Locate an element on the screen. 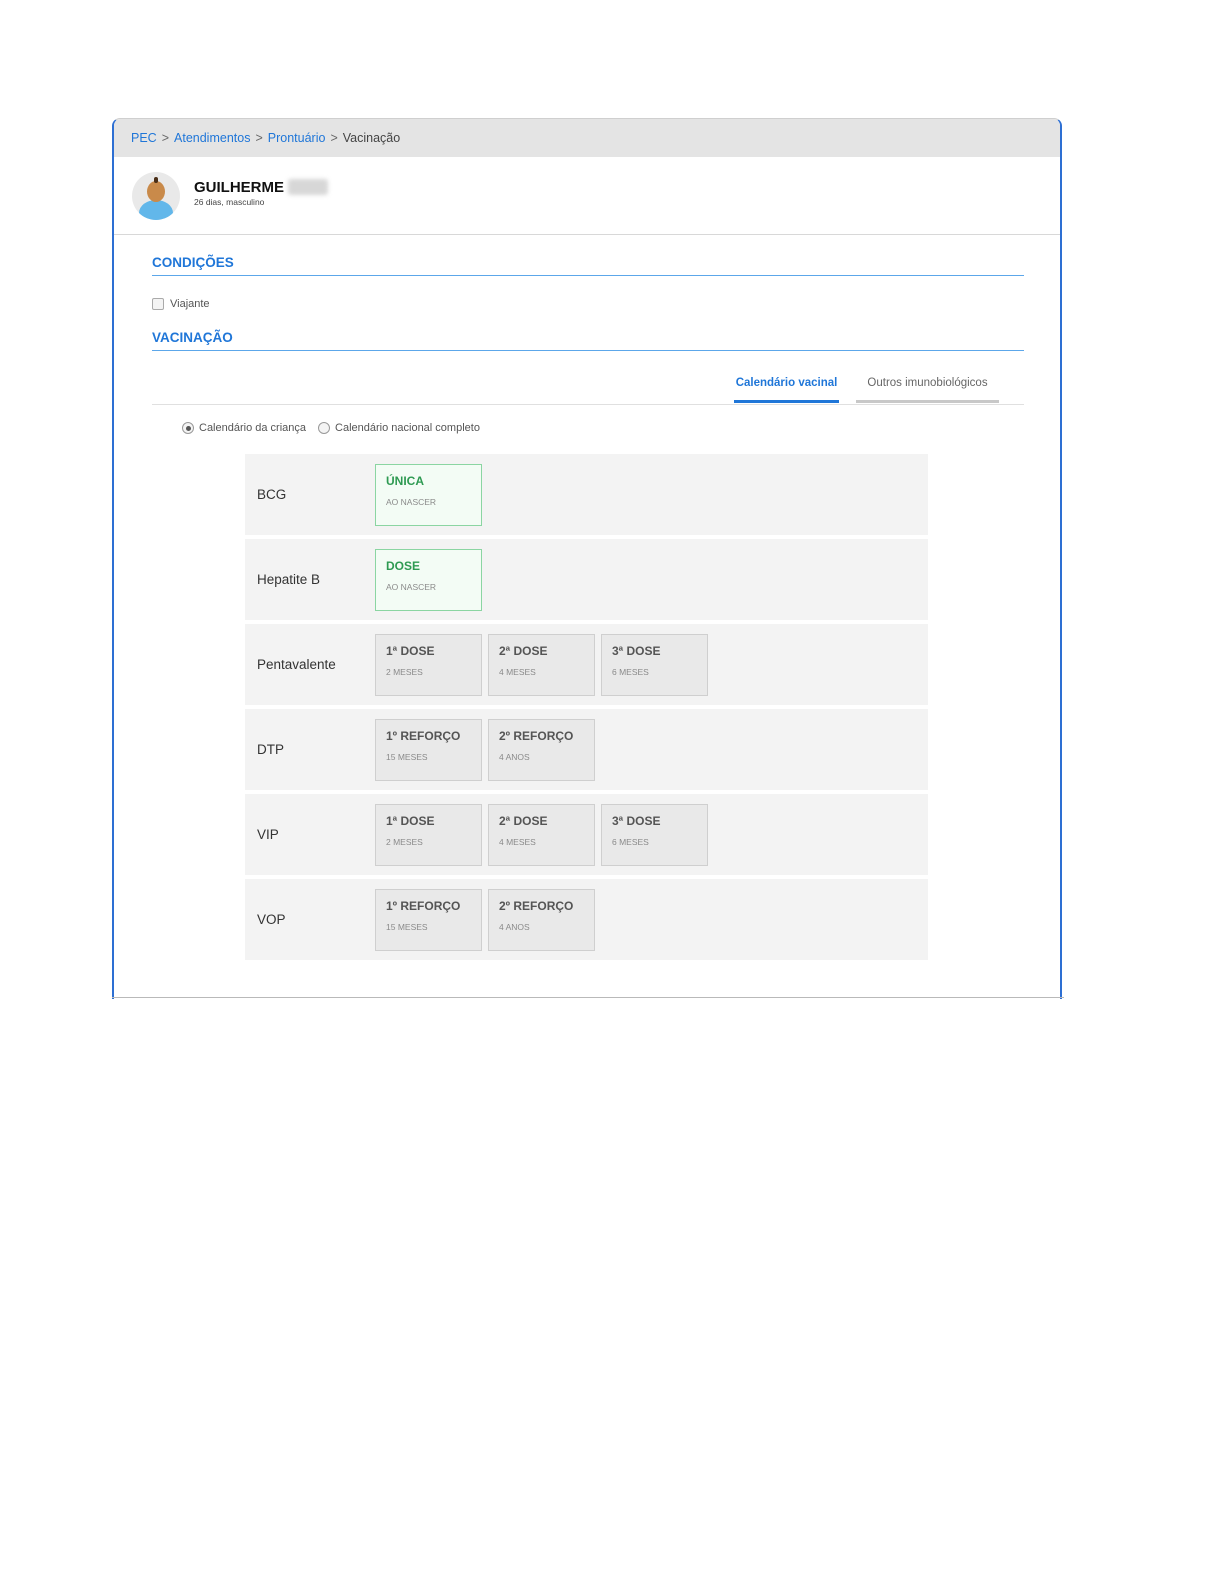 The image size is (1224, 1584). breadcrumb-link-prontuario: Prontuário is located at coordinates (297, 138).